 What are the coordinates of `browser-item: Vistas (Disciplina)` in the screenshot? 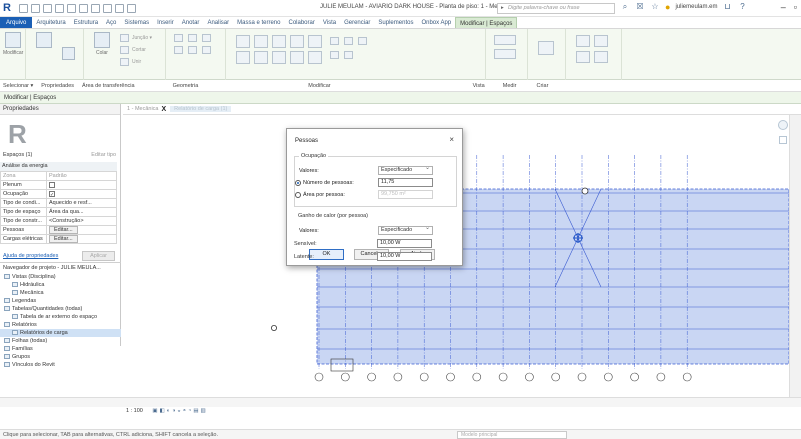 It's located at (60, 277).